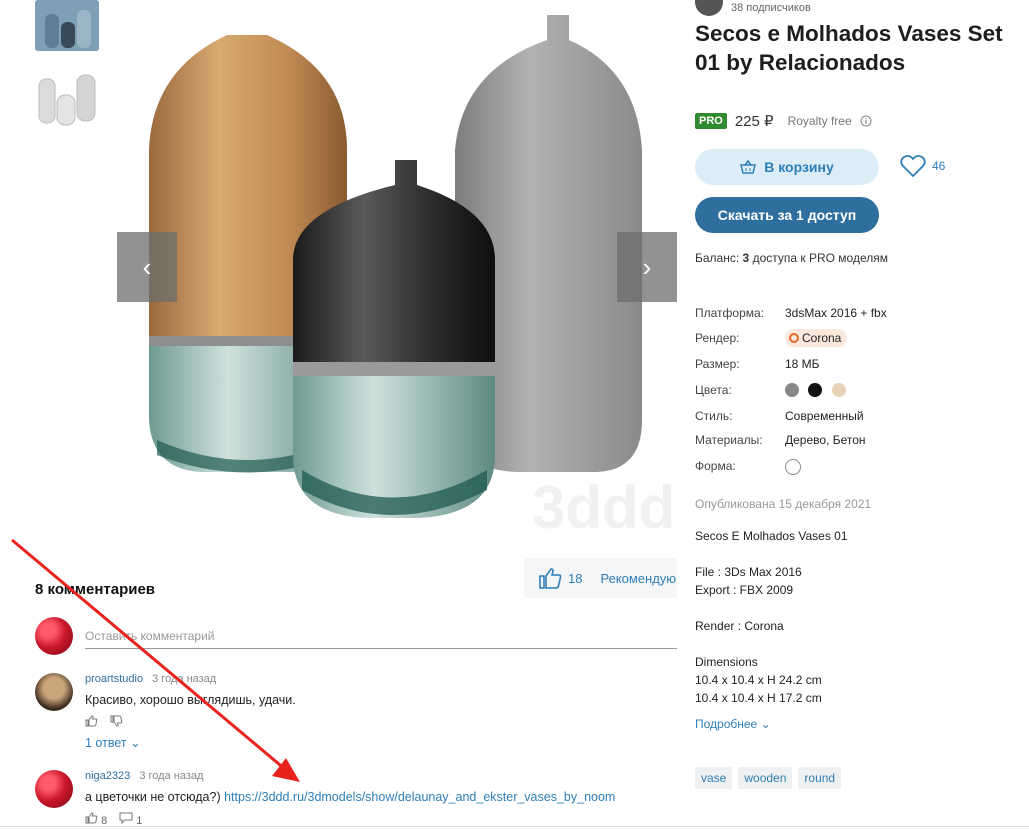 The height and width of the screenshot is (829, 1029). I want to click on recommend-count: 18, so click(575, 578).